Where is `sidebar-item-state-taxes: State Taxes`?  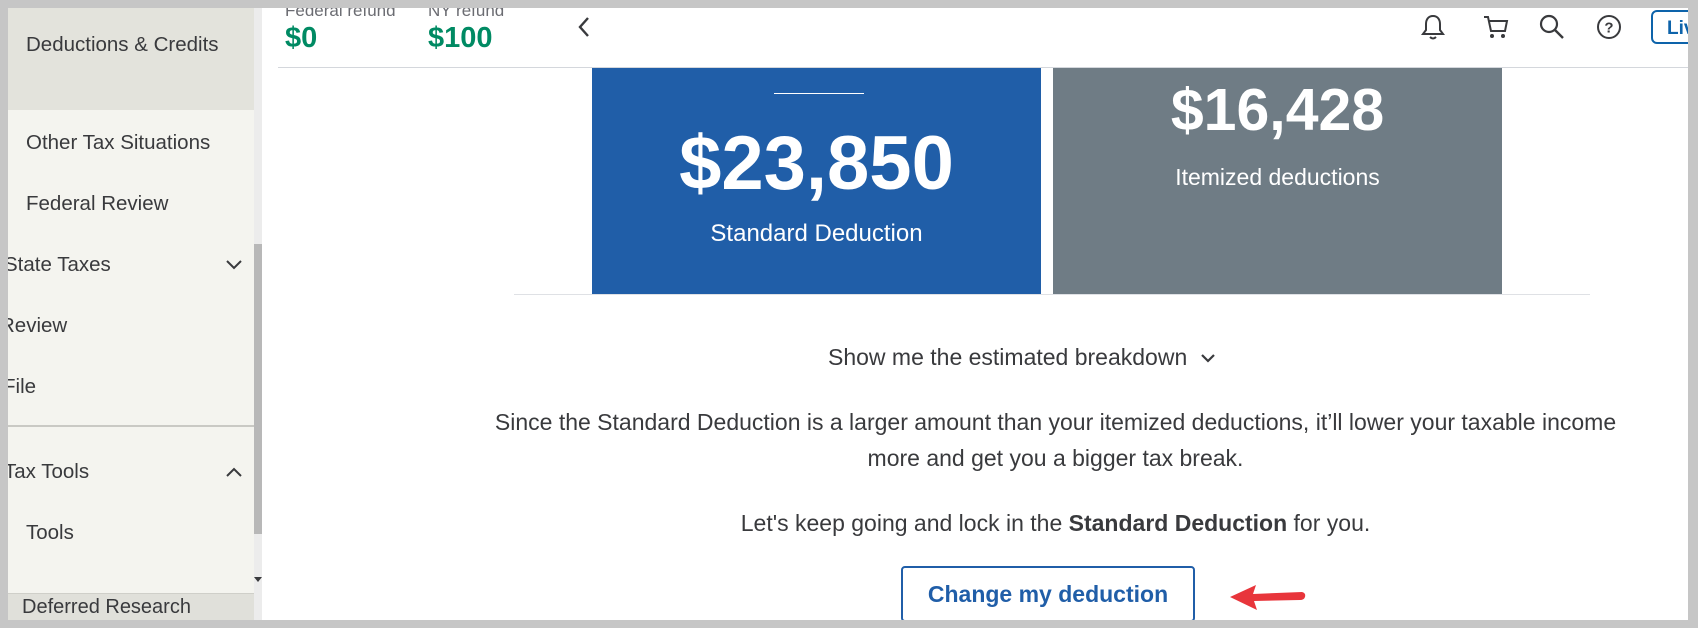
sidebar-item-state-taxes: State Taxes is located at coordinates (135, 265).